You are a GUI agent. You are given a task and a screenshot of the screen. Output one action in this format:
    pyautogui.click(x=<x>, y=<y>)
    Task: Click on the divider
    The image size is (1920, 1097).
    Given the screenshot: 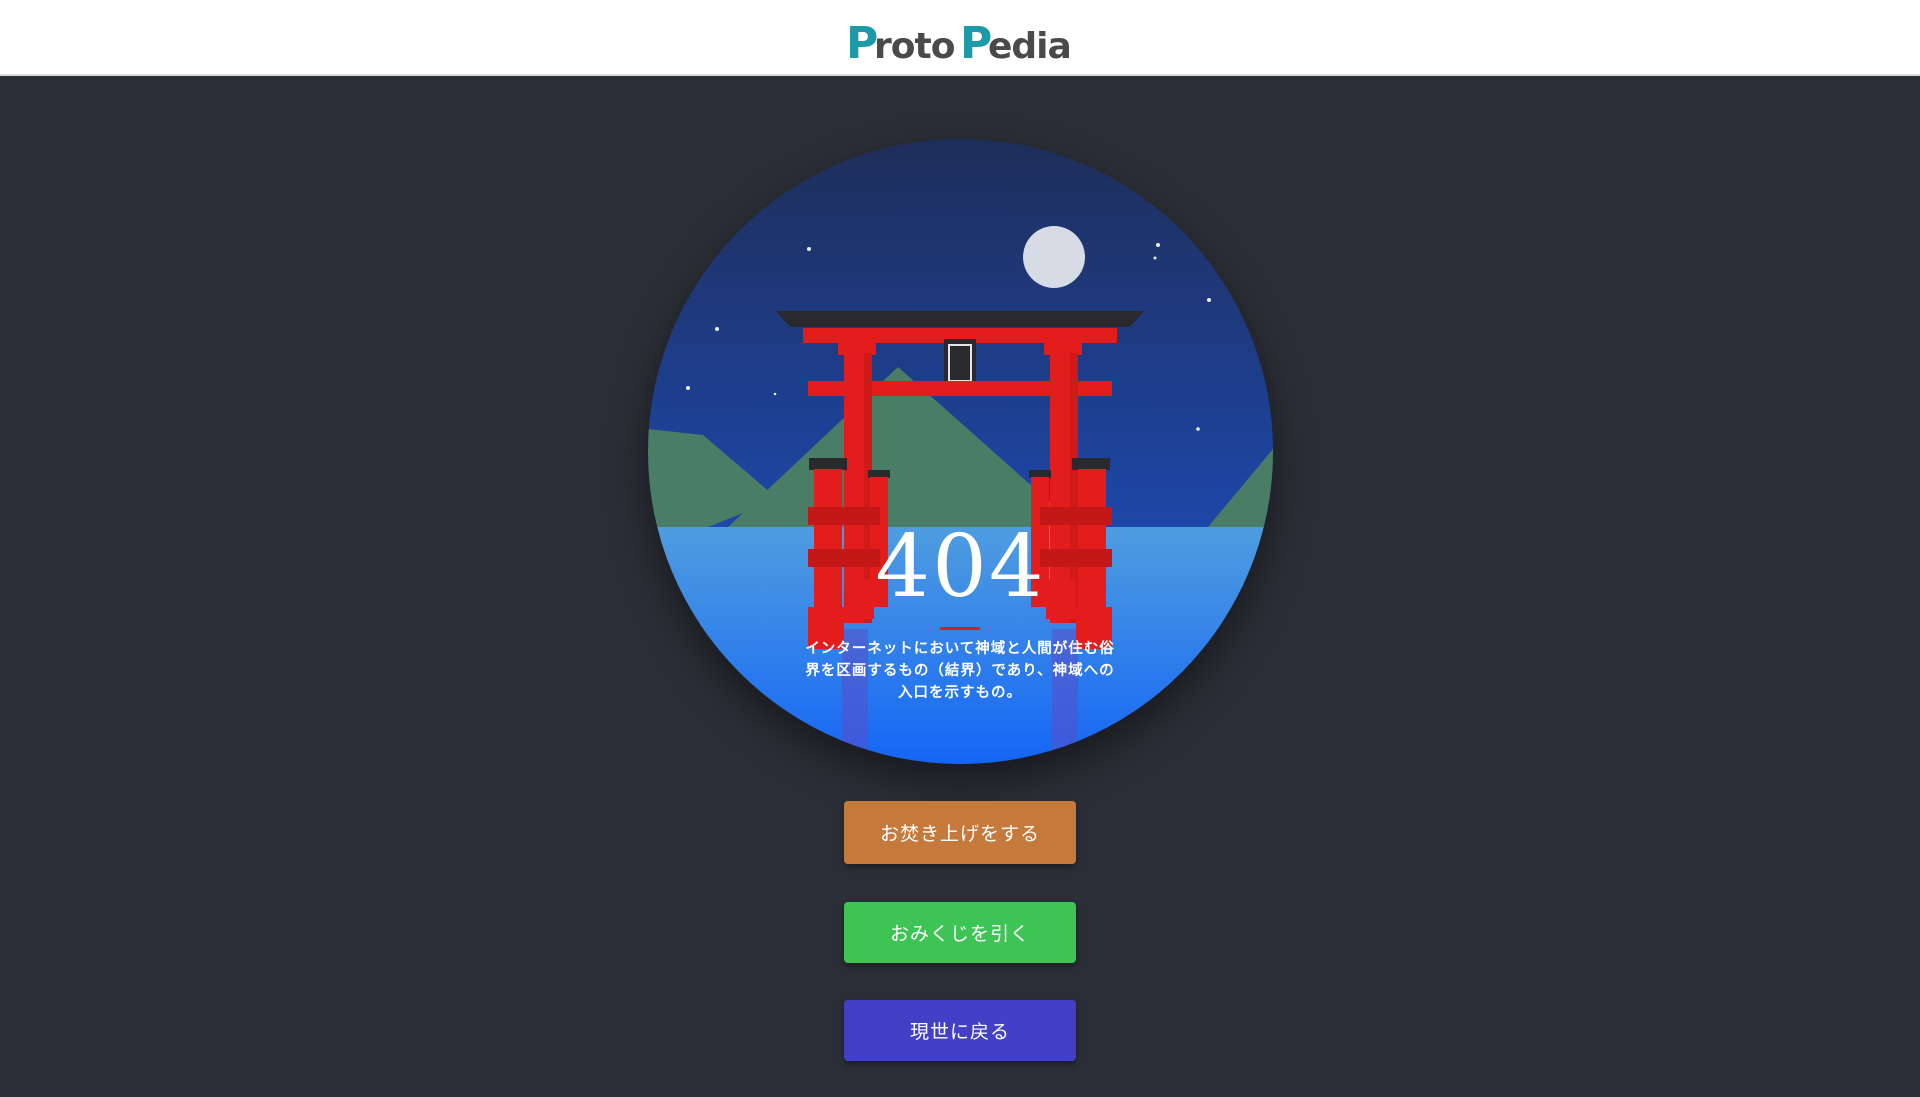 What is the action you would take?
    pyautogui.click(x=960, y=628)
    